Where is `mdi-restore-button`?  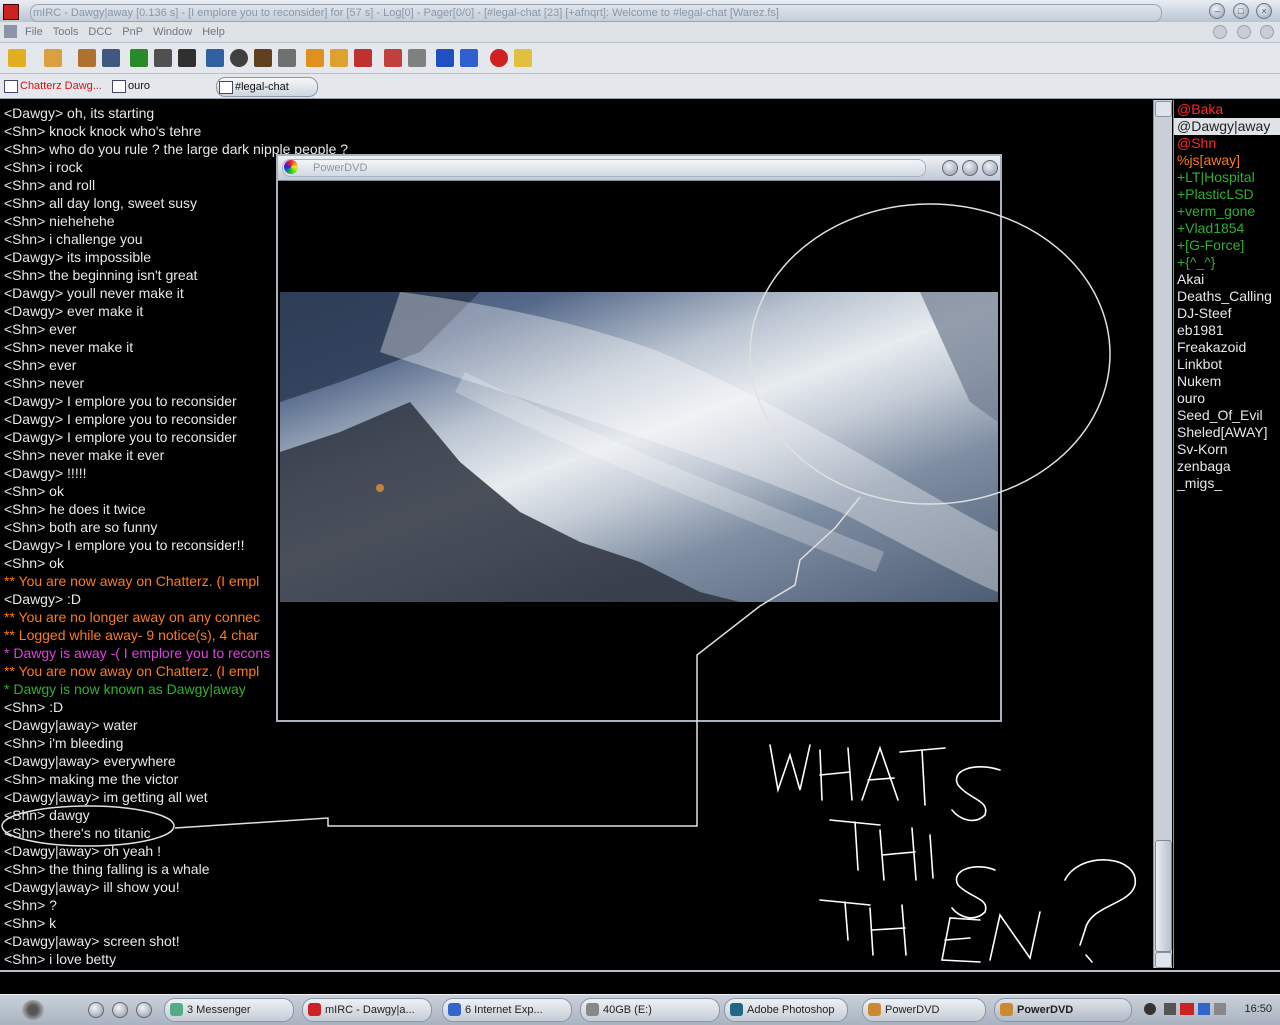
mdi-restore-button is located at coordinates (1243, 32).